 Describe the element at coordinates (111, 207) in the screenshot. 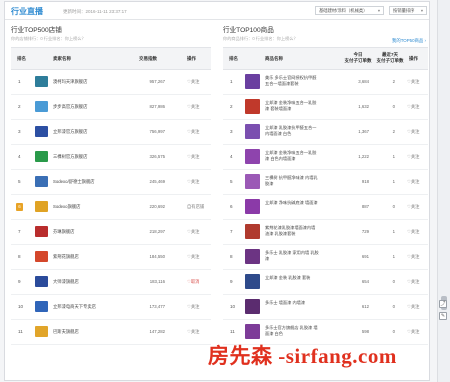

I see `table-row: 6 Sodexo旗舰店 220,692 自有店铺` at that location.